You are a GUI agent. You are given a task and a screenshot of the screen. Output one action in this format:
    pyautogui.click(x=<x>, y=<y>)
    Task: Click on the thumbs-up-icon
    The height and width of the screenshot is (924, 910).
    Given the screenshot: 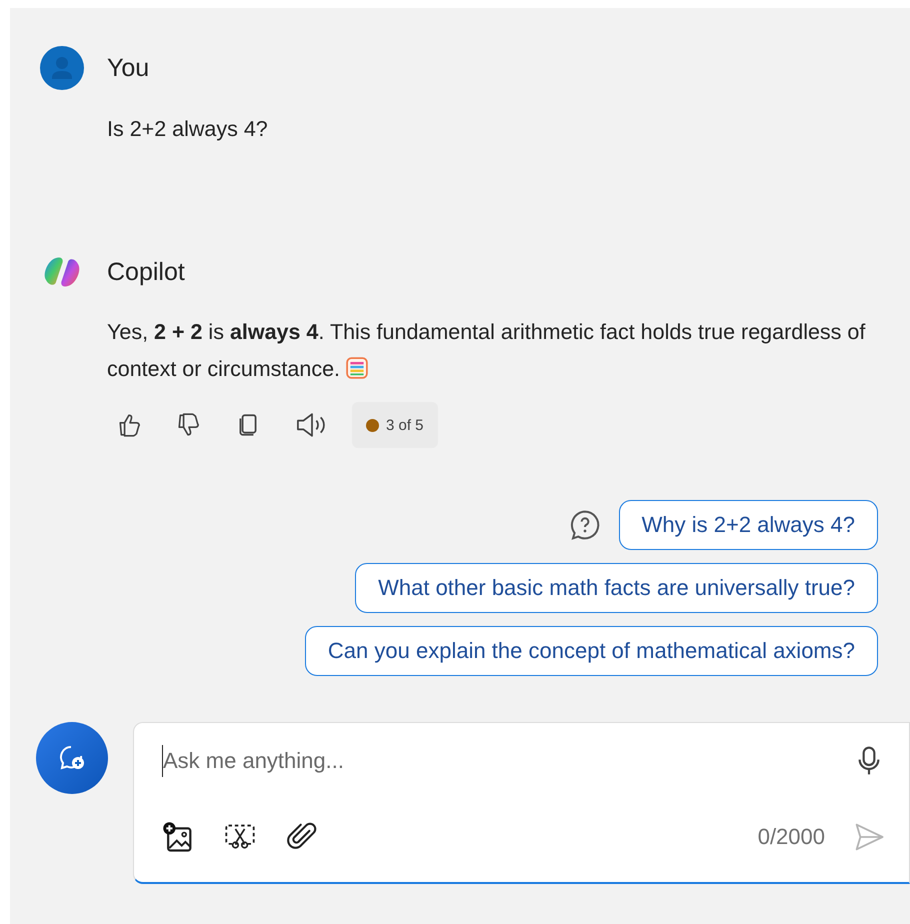 What is the action you would take?
    pyautogui.click(x=130, y=425)
    